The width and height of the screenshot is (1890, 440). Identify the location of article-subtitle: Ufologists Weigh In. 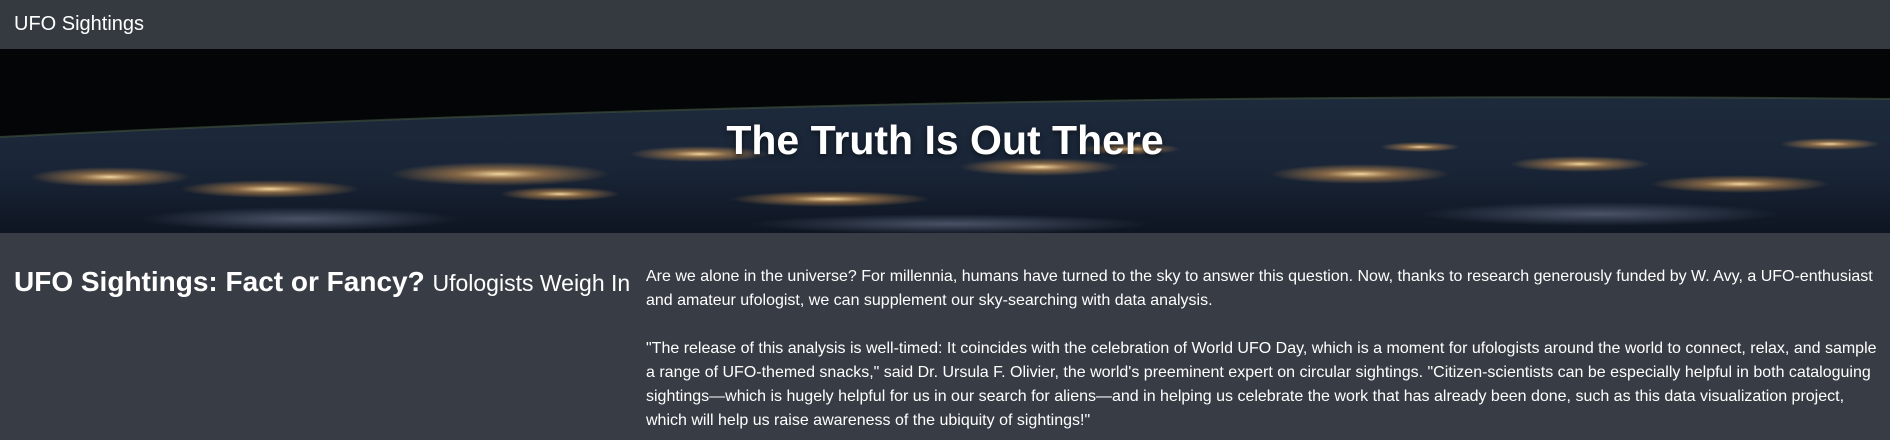
(531, 283).